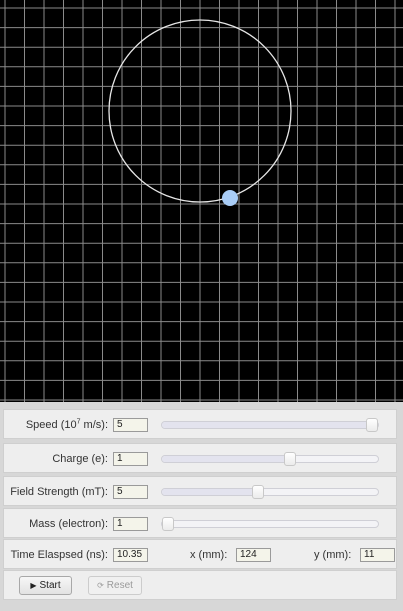  Describe the element at coordinates (253, 555) in the screenshot. I see `x-position-value: 124` at that location.